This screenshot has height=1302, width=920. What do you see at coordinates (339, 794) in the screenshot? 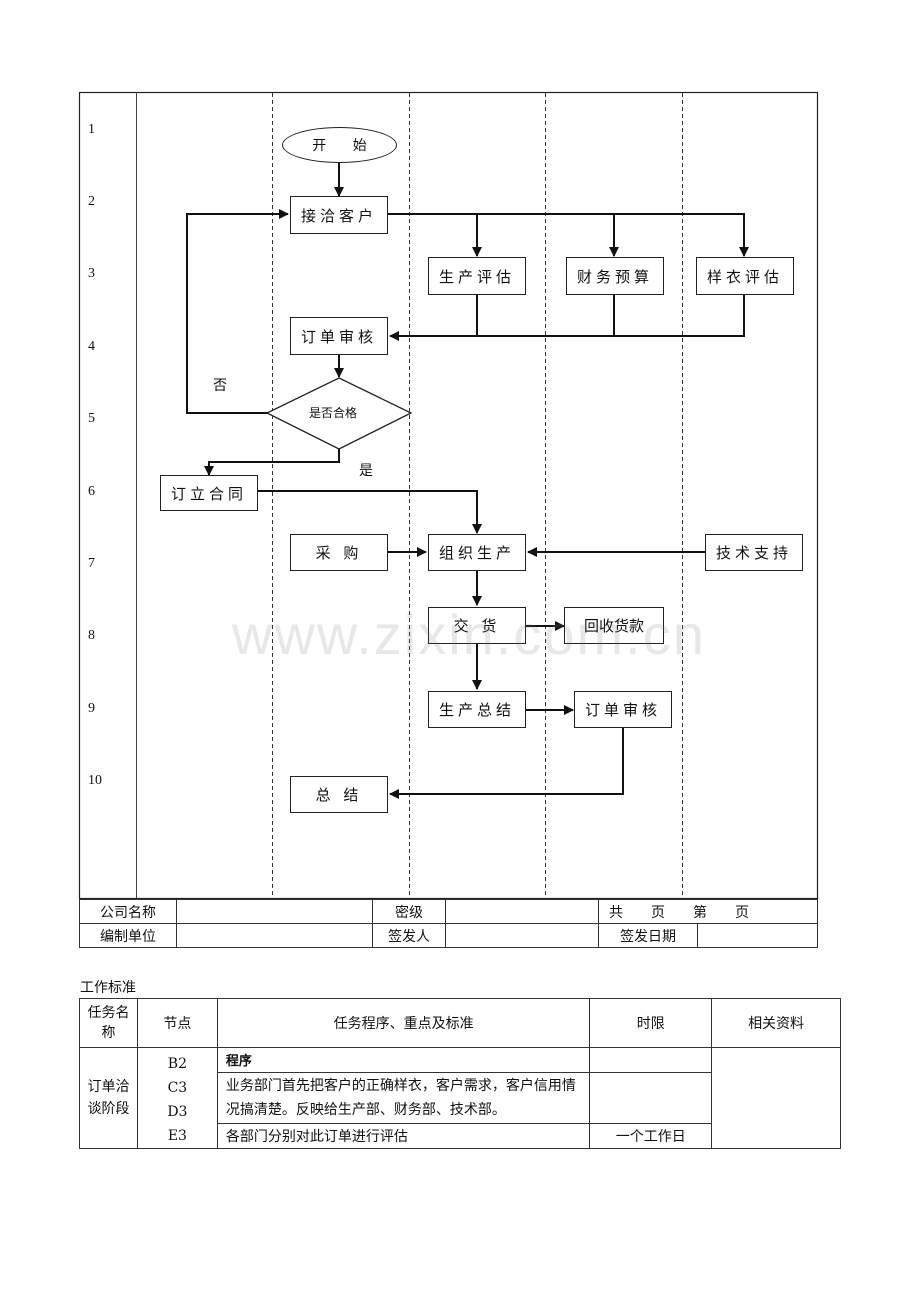
I see `node-summary: 总 结` at bounding box center [339, 794].